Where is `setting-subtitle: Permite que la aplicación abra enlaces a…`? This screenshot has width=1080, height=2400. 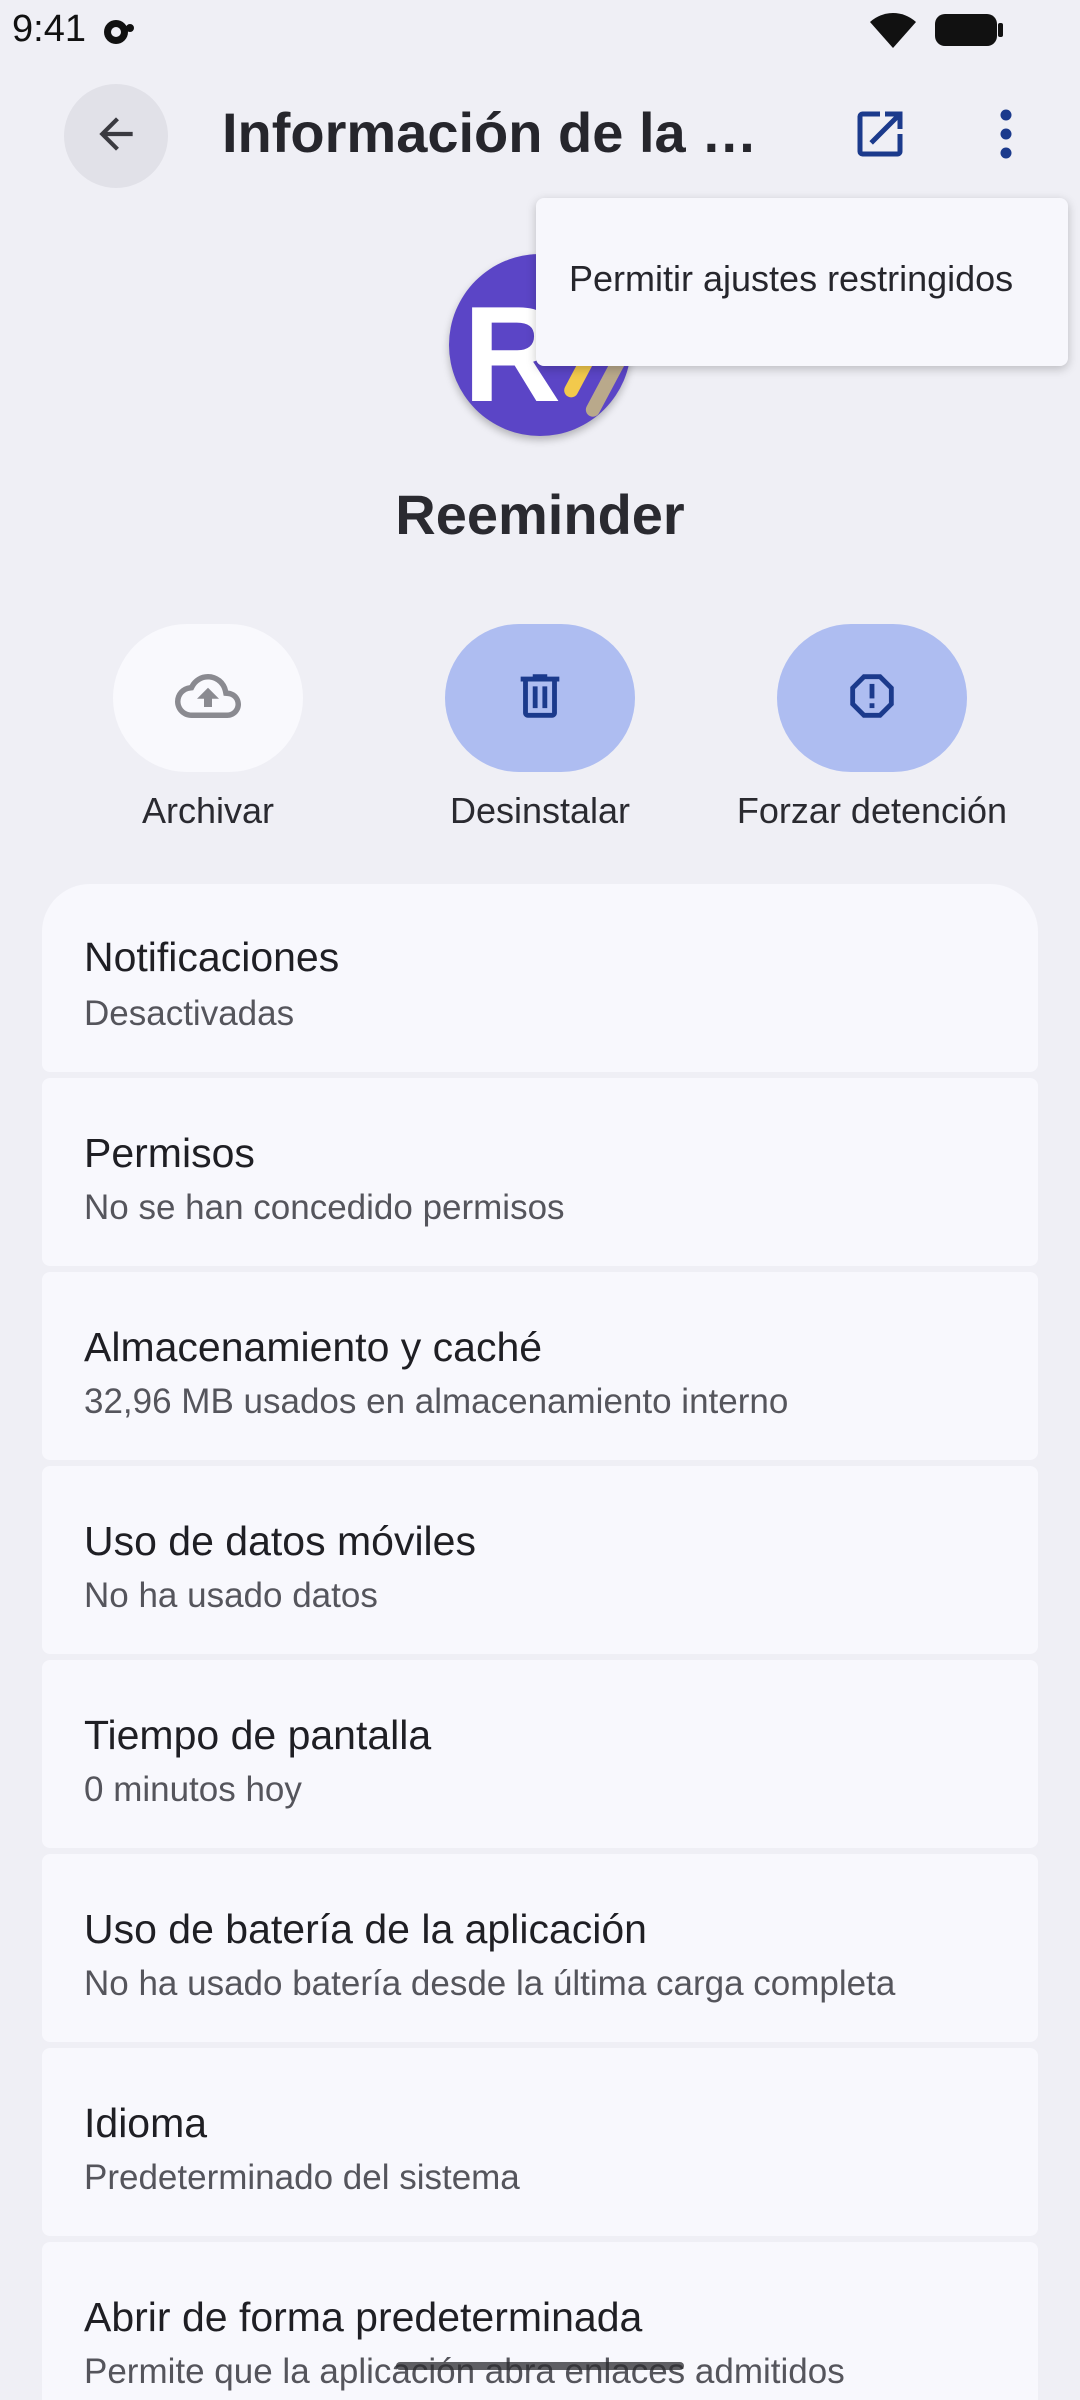
setting-subtitle: Permite que la aplicación abra enlaces a… is located at coordinates (464, 2371).